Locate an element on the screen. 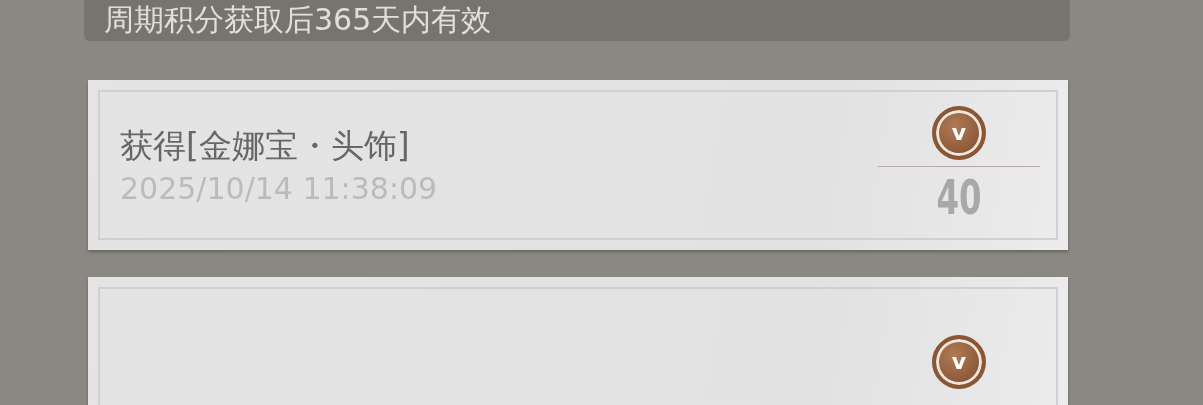 This screenshot has width=1203, height=405. record-title: 获得[金娜宝・头饰] is located at coordinates (265, 146).